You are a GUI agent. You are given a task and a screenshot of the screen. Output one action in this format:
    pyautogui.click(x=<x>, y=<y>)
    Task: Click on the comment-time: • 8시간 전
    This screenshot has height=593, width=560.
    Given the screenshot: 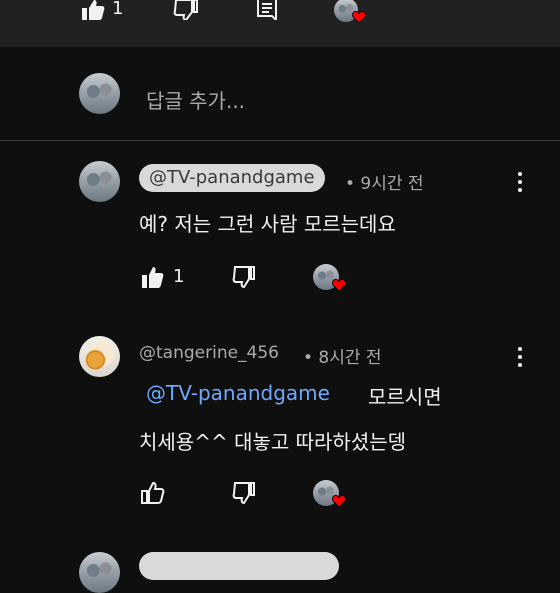 What is the action you would take?
    pyautogui.click(x=342, y=358)
    